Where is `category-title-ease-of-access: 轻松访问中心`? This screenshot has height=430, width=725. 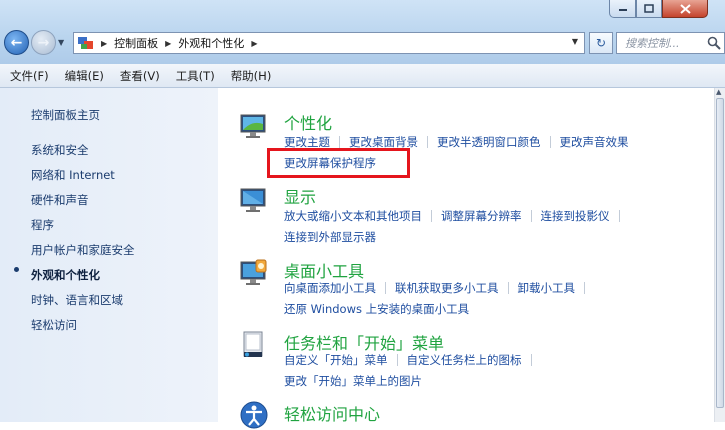
category-title-ease-of-access: 轻松访问中心 is located at coordinates (332, 413).